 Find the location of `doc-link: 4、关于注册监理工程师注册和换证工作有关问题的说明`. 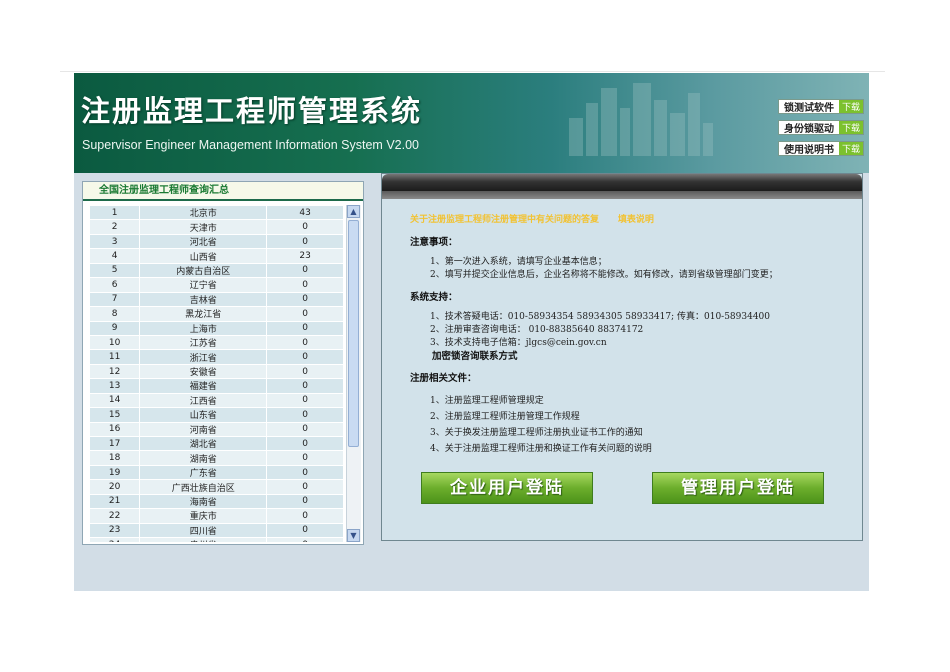

doc-link: 4、关于注册监理工程师注册和换证工作有关问题的说明 is located at coordinates (541, 447).